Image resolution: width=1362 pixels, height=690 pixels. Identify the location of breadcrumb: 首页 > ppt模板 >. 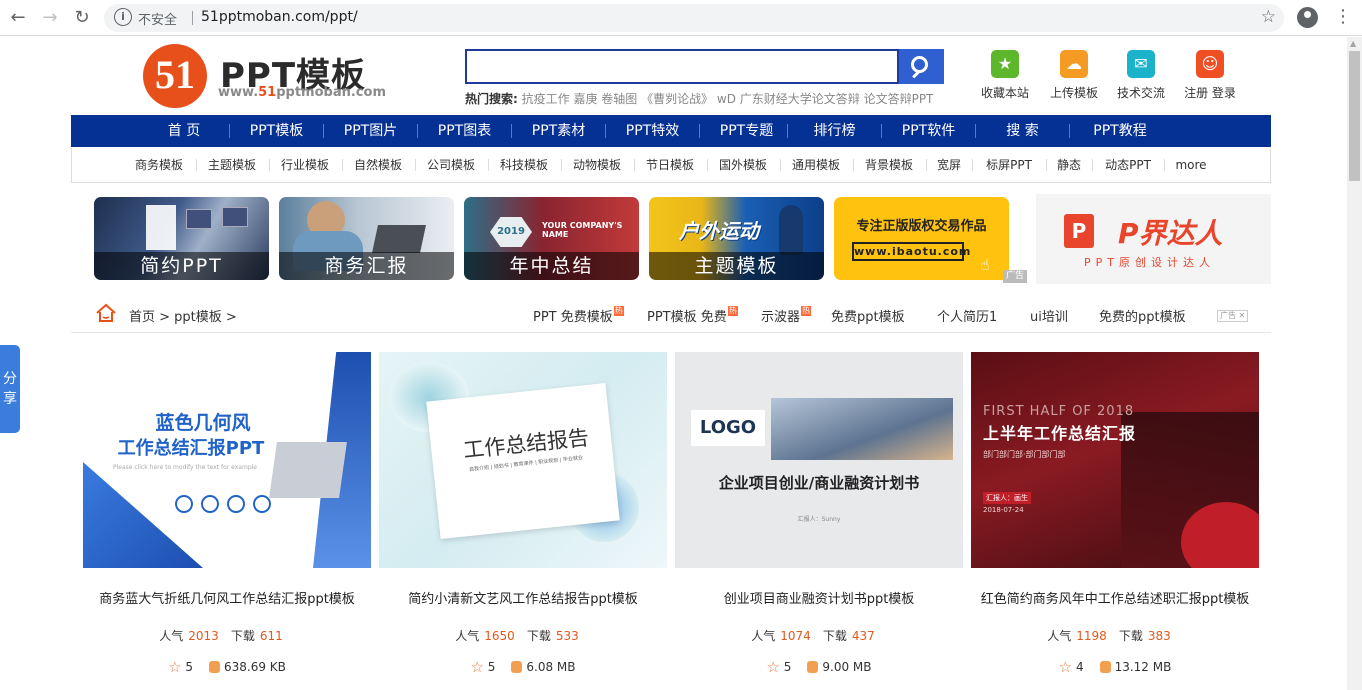
(183, 315).